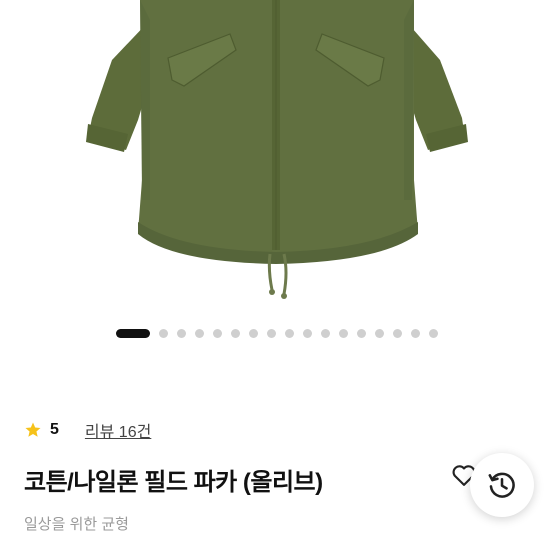 This screenshot has height=553, width=553. Describe the element at coordinates (54, 429) in the screenshot. I see `rating-score: 5` at that location.